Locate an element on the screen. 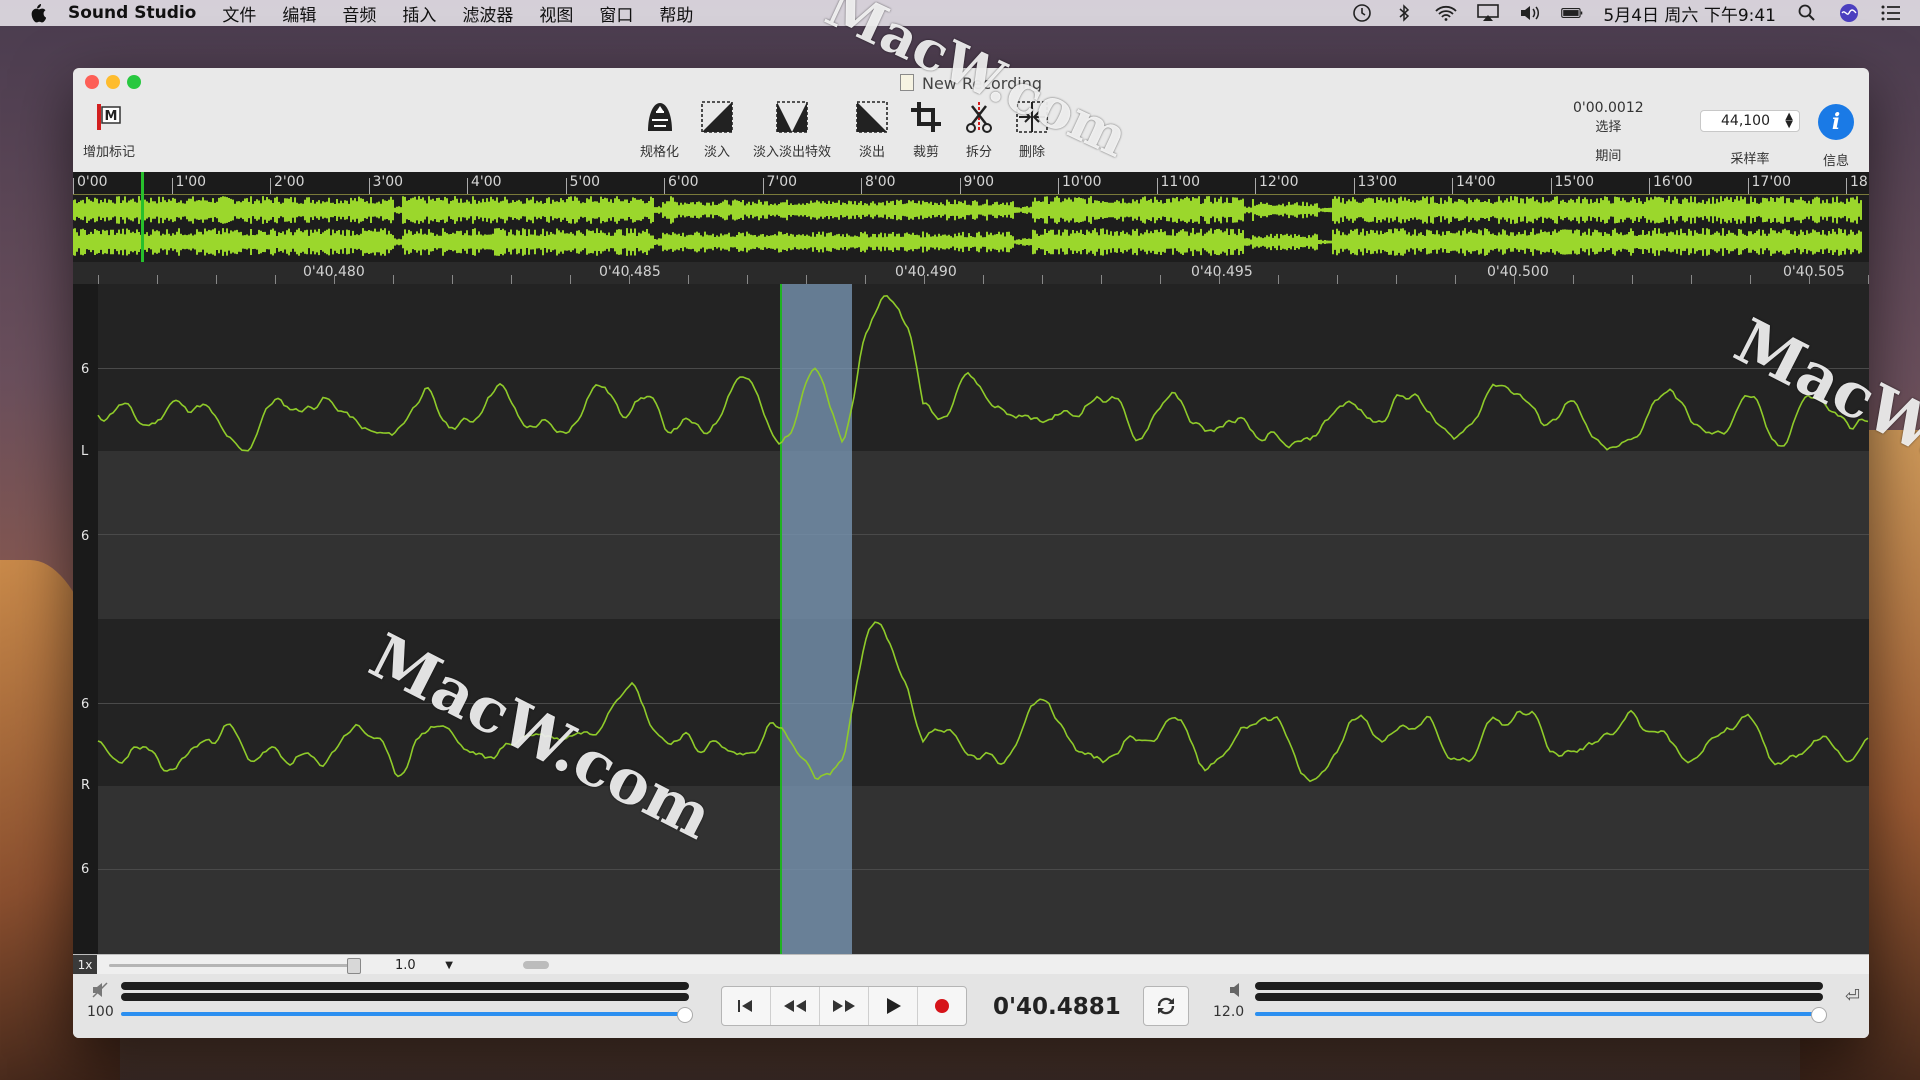  crop-button: 裁剪 is located at coordinates (926, 129).